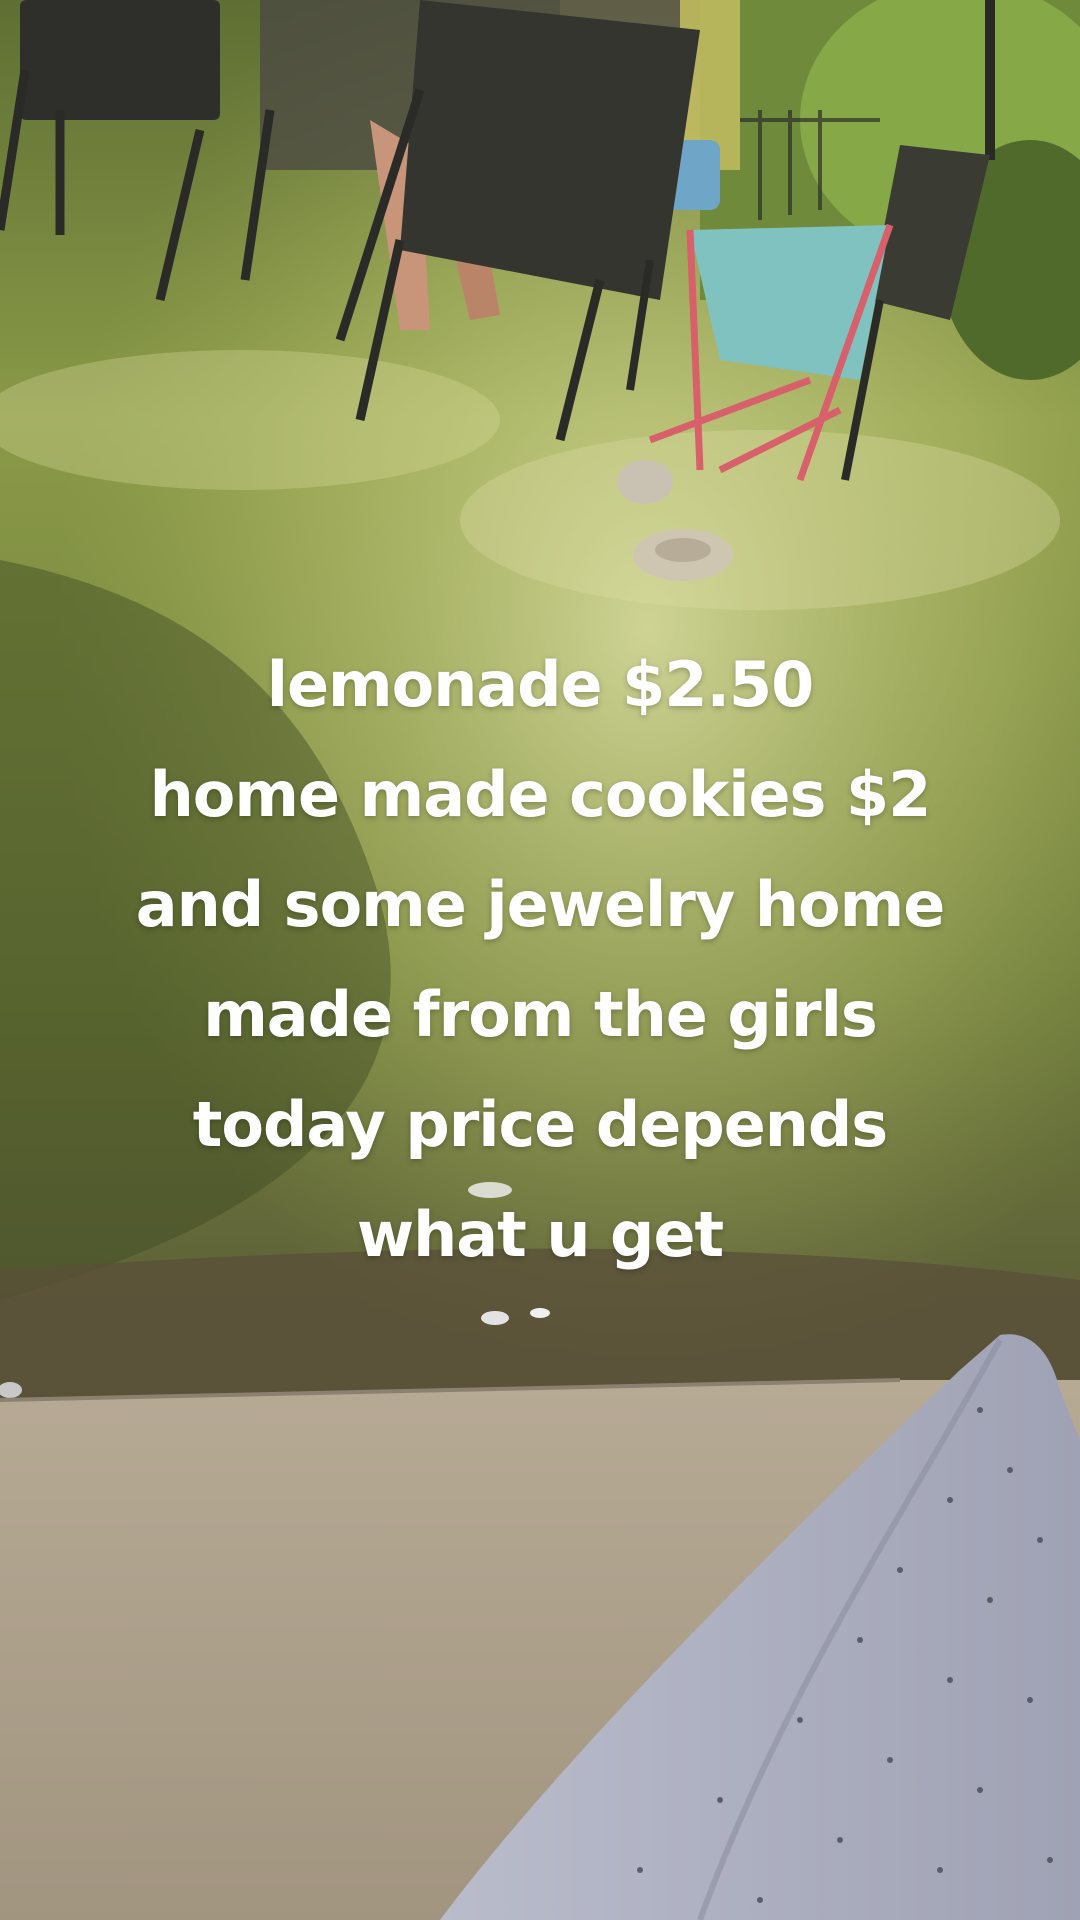  What do you see at coordinates (540, 904) in the screenshot?
I see `caption-line: and some jewelry home` at bounding box center [540, 904].